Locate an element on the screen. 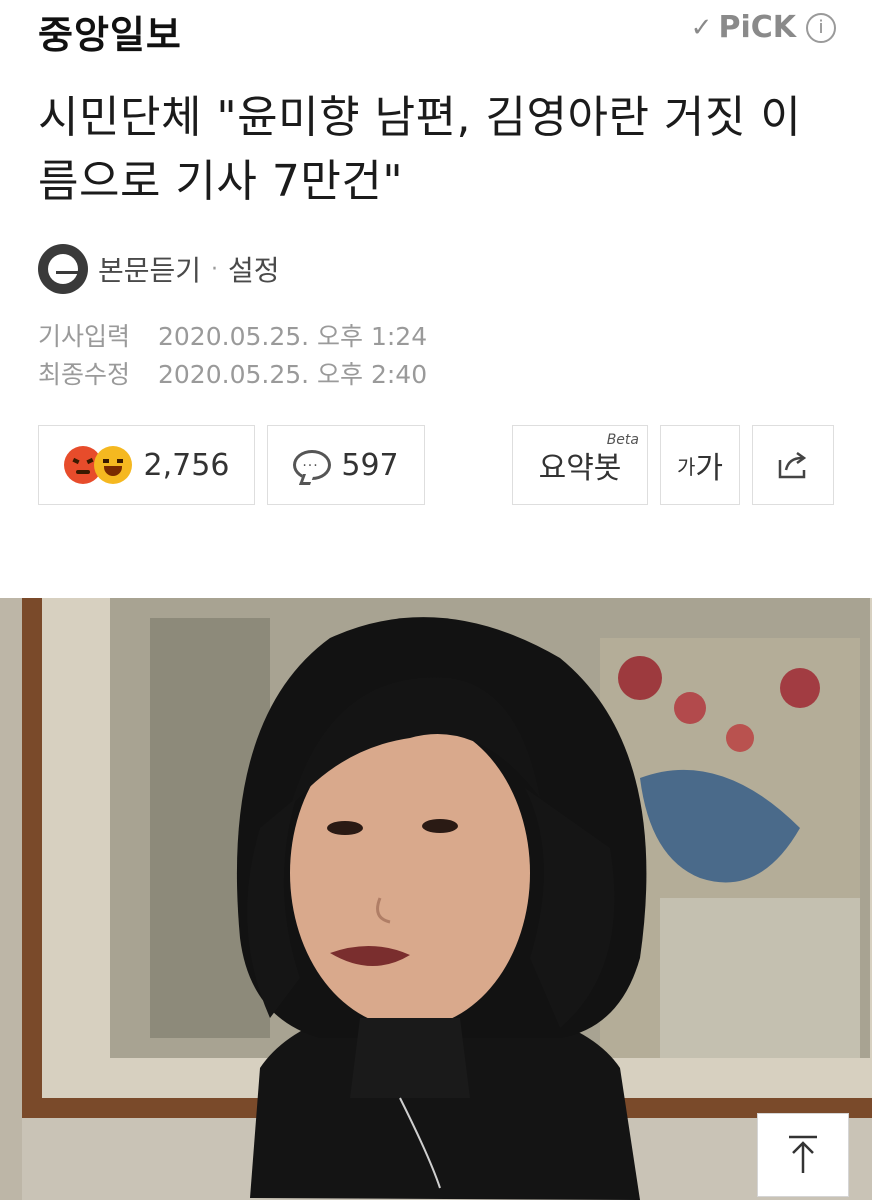  comment-button: ··· 597 is located at coordinates (346, 465).